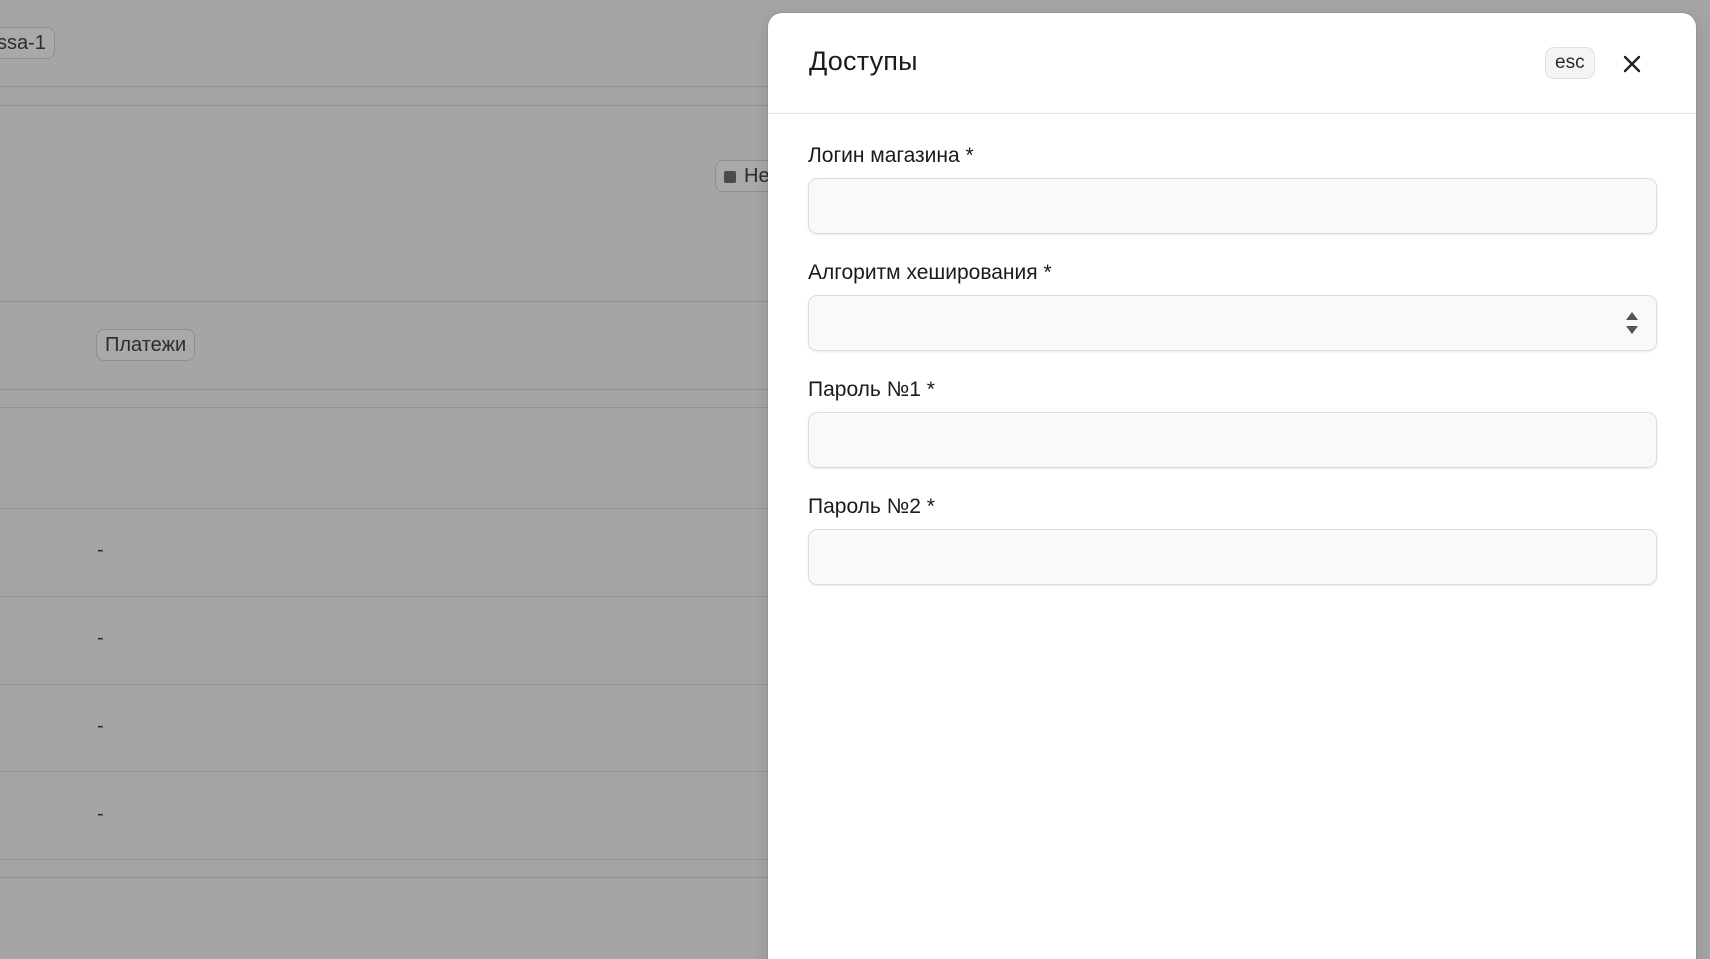  What do you see at coordinates (27, 43) in the screenshot?
I see `instance-chip: ssa-1` at bounding box center [27, 43].